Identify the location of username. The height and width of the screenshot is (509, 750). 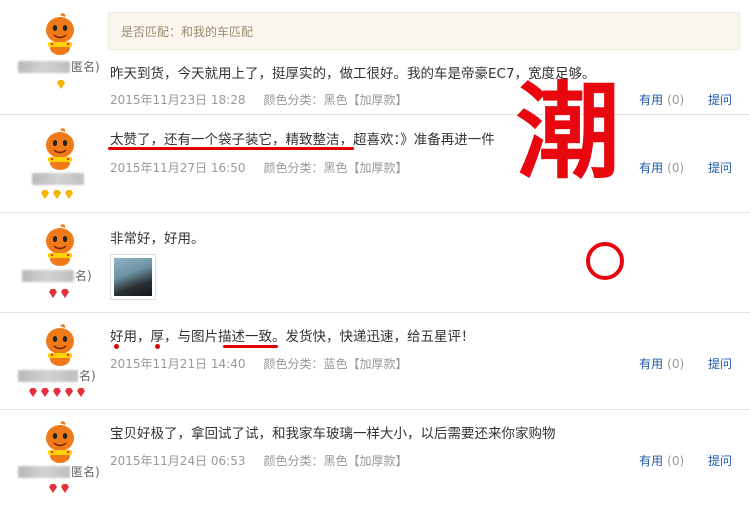
(58, 178).